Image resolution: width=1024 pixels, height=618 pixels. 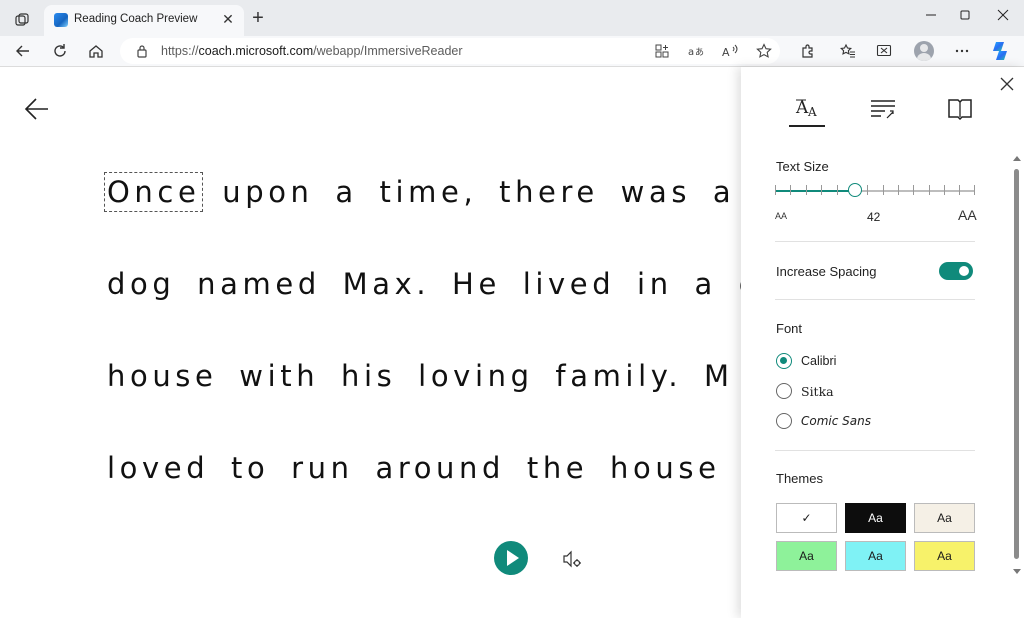 I want to click on reading-line: loved to run around the house, so click(x=414, y=468).